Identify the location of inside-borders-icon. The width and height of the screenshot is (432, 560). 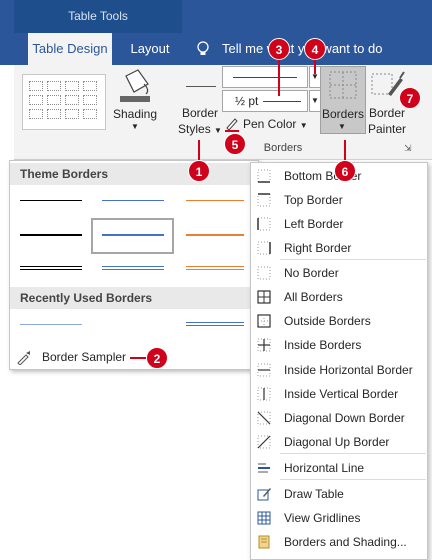
(264, 345).